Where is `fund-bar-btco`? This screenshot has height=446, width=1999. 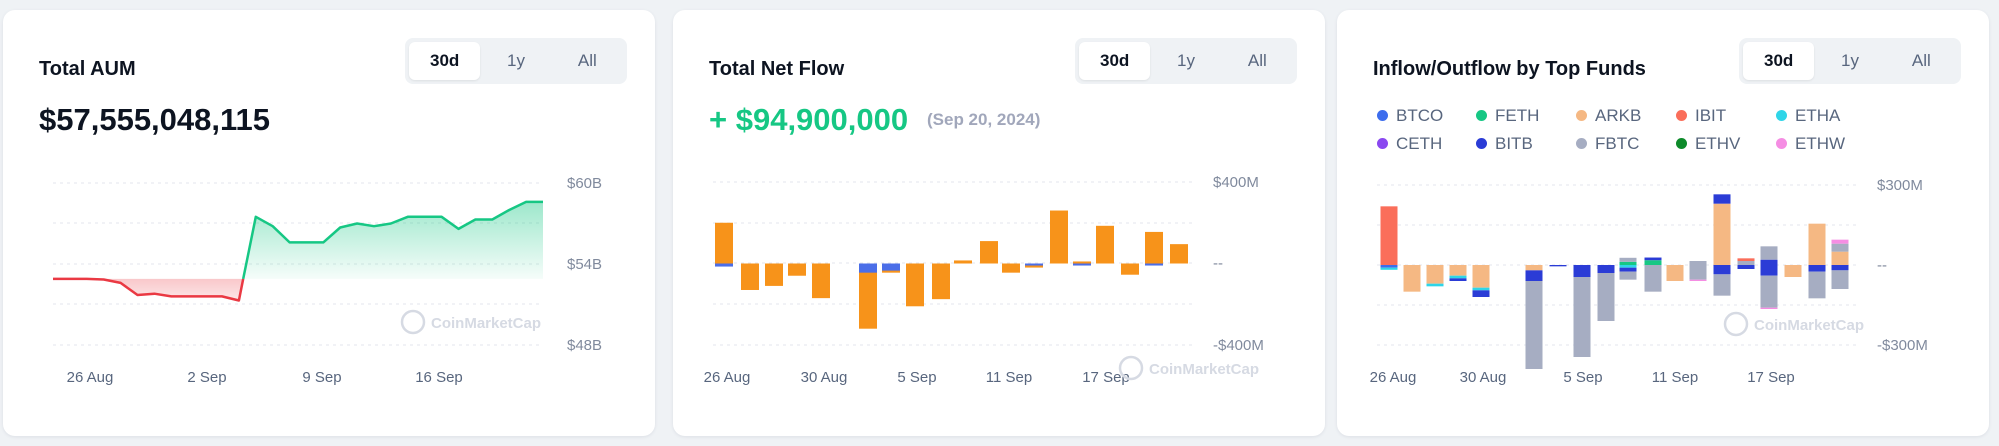 fund-bar-btco is located at coordinates (1389, 266).